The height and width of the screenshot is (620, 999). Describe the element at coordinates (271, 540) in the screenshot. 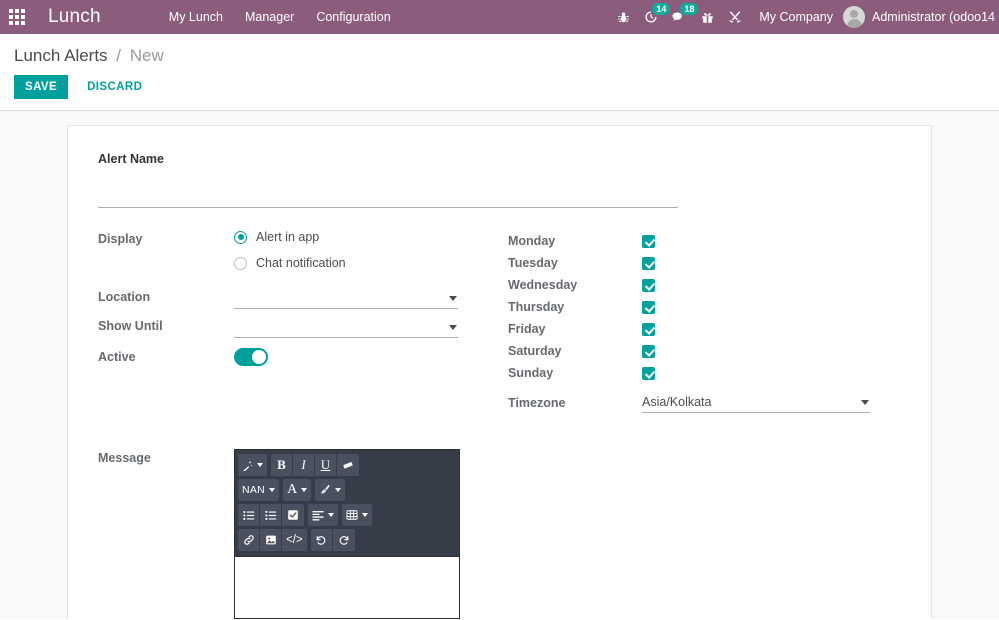

I see `image-icon` at that location.